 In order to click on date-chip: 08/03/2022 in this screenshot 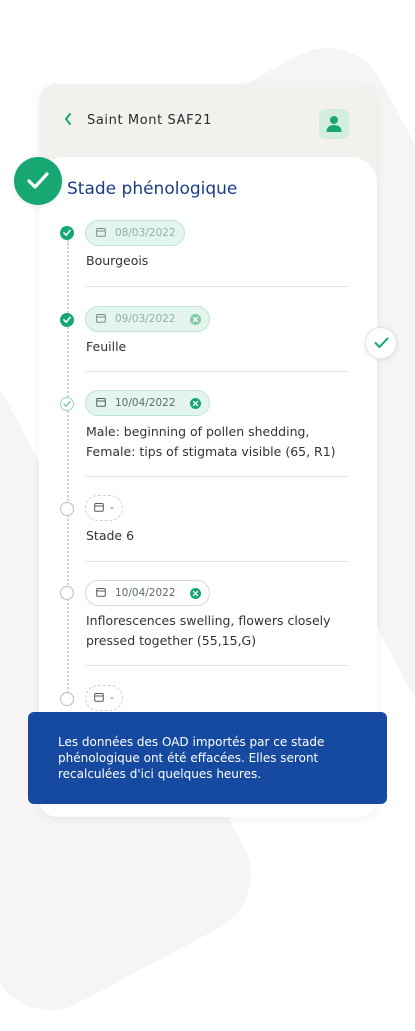, I will do `click(135, 233)`.